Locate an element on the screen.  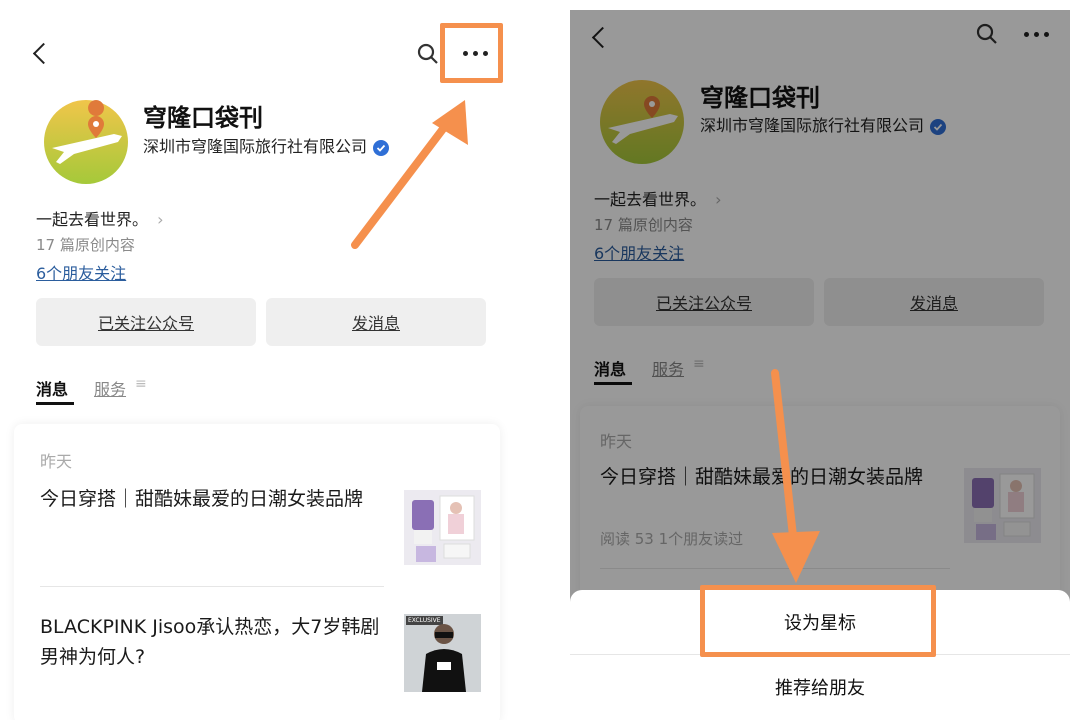
article-title-1: 今日穿搭｜甜酷妹最爱的日潮女装品牌 is located at coordinates (212, 499).